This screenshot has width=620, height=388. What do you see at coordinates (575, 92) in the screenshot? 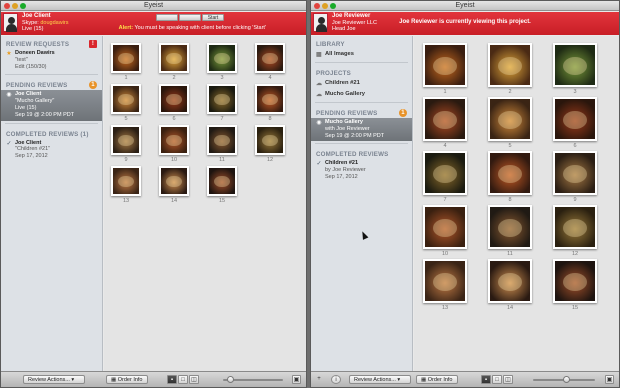
I see `thumbnail-number: 3` at bounding box center [575, 92].